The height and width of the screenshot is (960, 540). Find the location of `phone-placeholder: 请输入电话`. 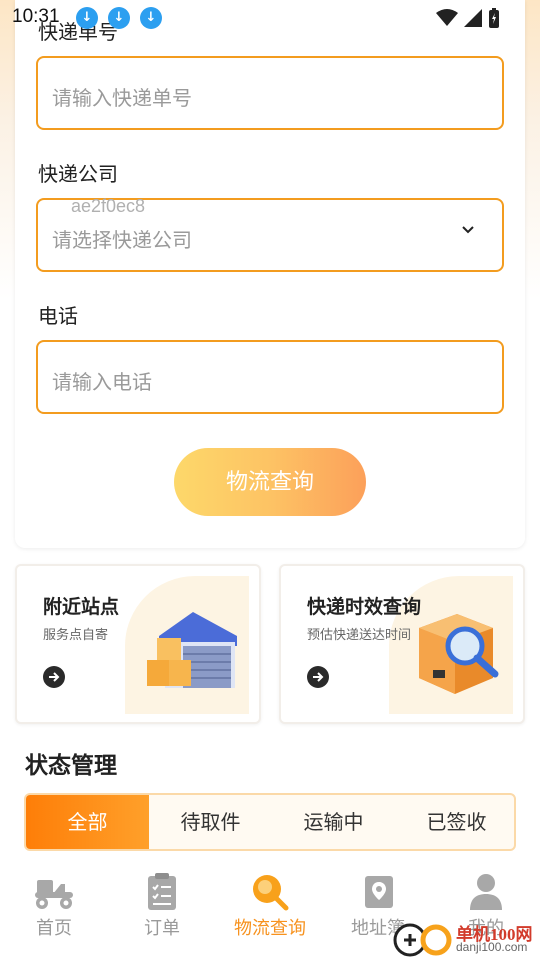

phone-placeholder: 请输入电话 is located at coordinates (102, 383).